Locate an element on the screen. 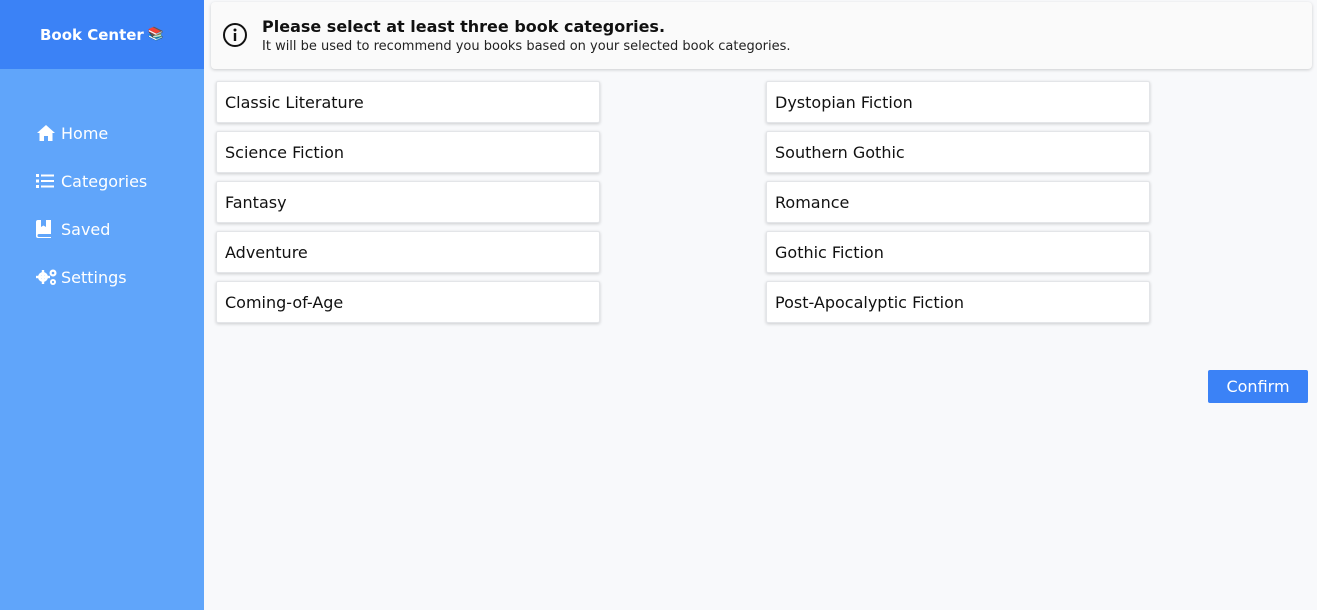  category-option: Southern Gothic is located at coordinates (958, 152).